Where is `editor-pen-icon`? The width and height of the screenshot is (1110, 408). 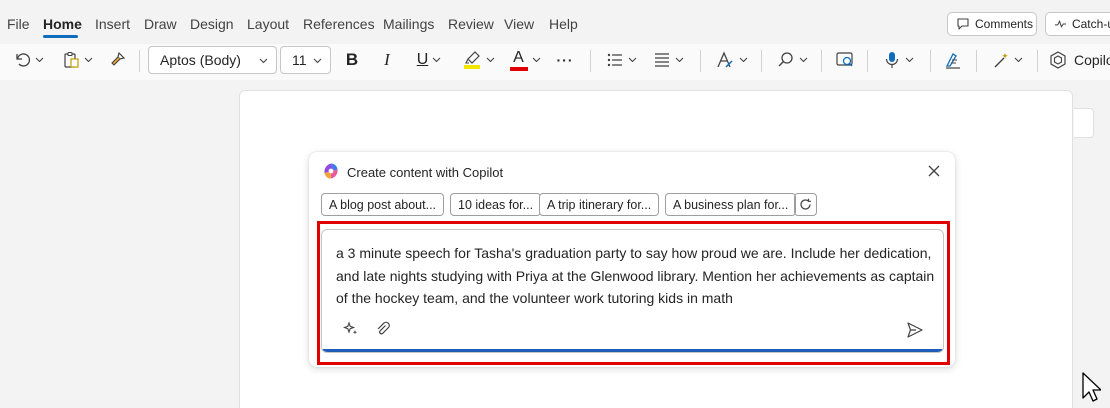
editor-pen-icon is located at coordinates (952, 61).